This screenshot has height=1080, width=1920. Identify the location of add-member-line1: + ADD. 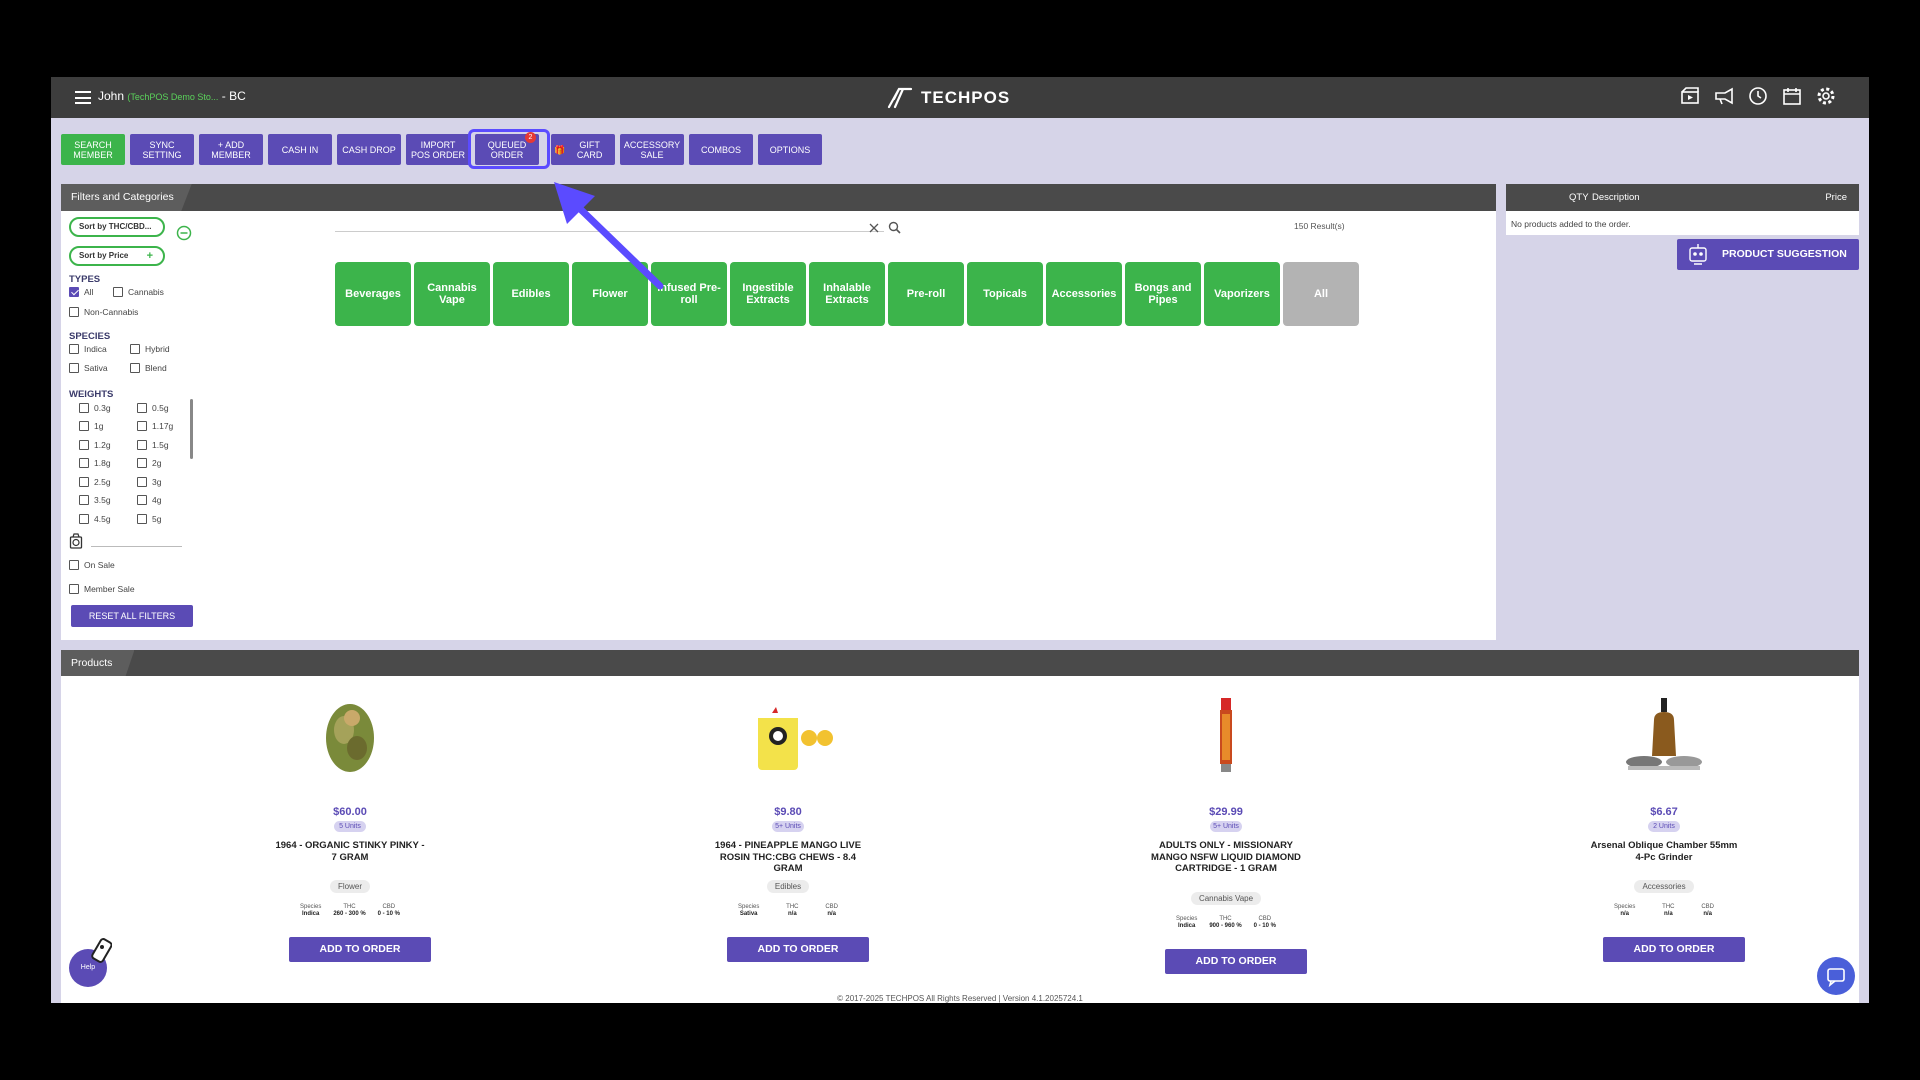
(231, 144).